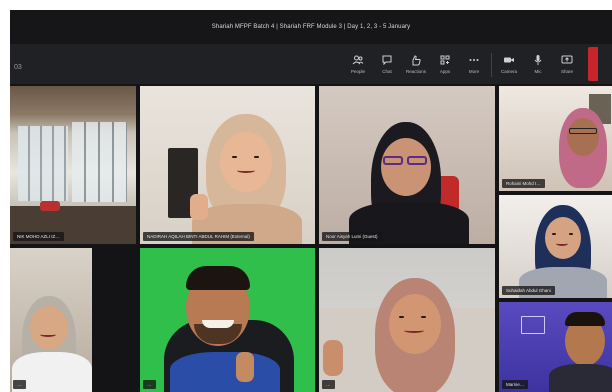  Describe the element at coordinates (474, 60) in the screenshot. I see `more-icon` at that location.